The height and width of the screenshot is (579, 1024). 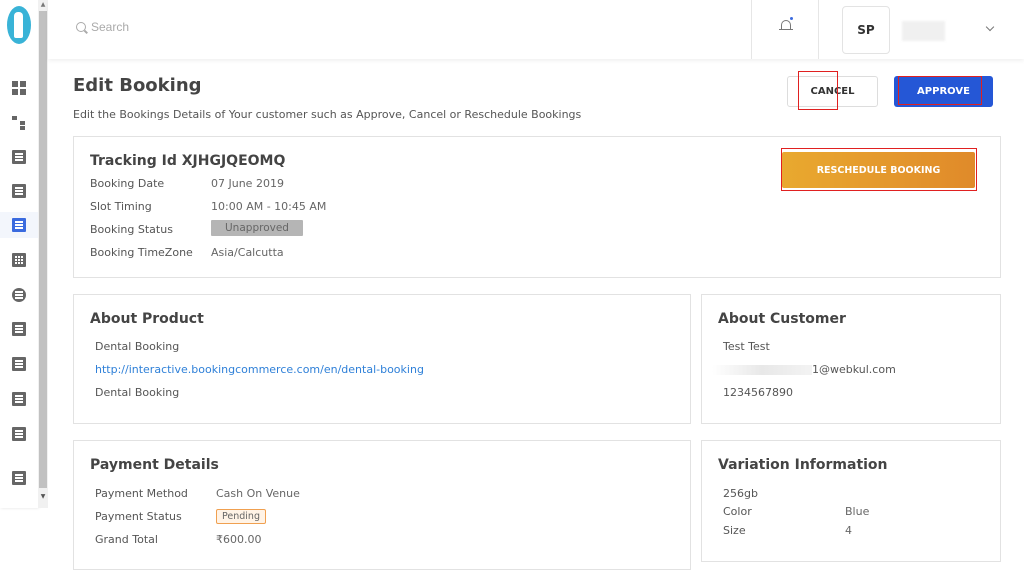 I want to click on scroll-thumb, so click(x=43, y=249).